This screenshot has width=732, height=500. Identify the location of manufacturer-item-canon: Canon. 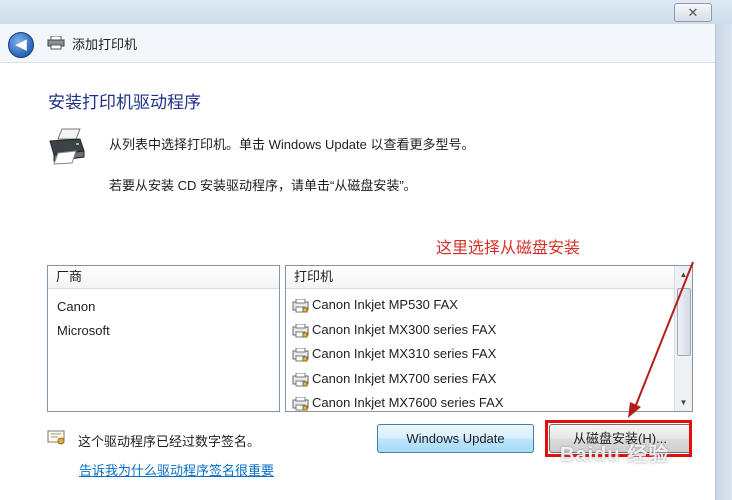
(76, 306).